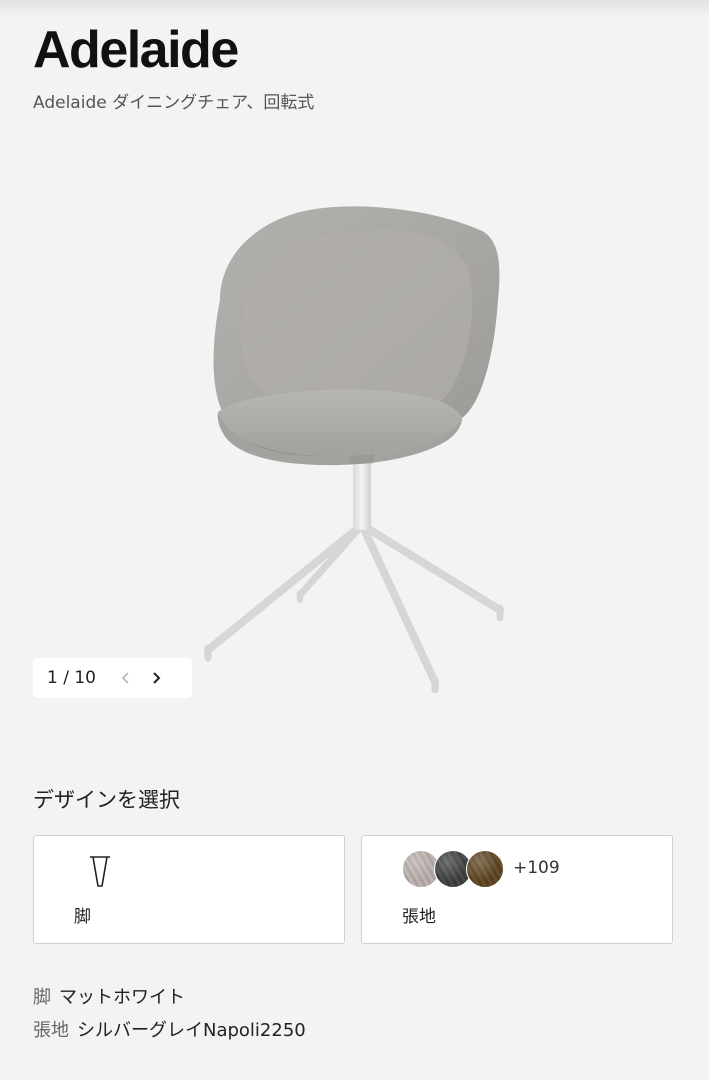 This screenshot has width=709, height=1080. What do you see at coordinates (191, 1030) in the screenshot?
I see `spec-fabric-value: シルバーグレイNapoli2250` at bounding box center [191, 1030].